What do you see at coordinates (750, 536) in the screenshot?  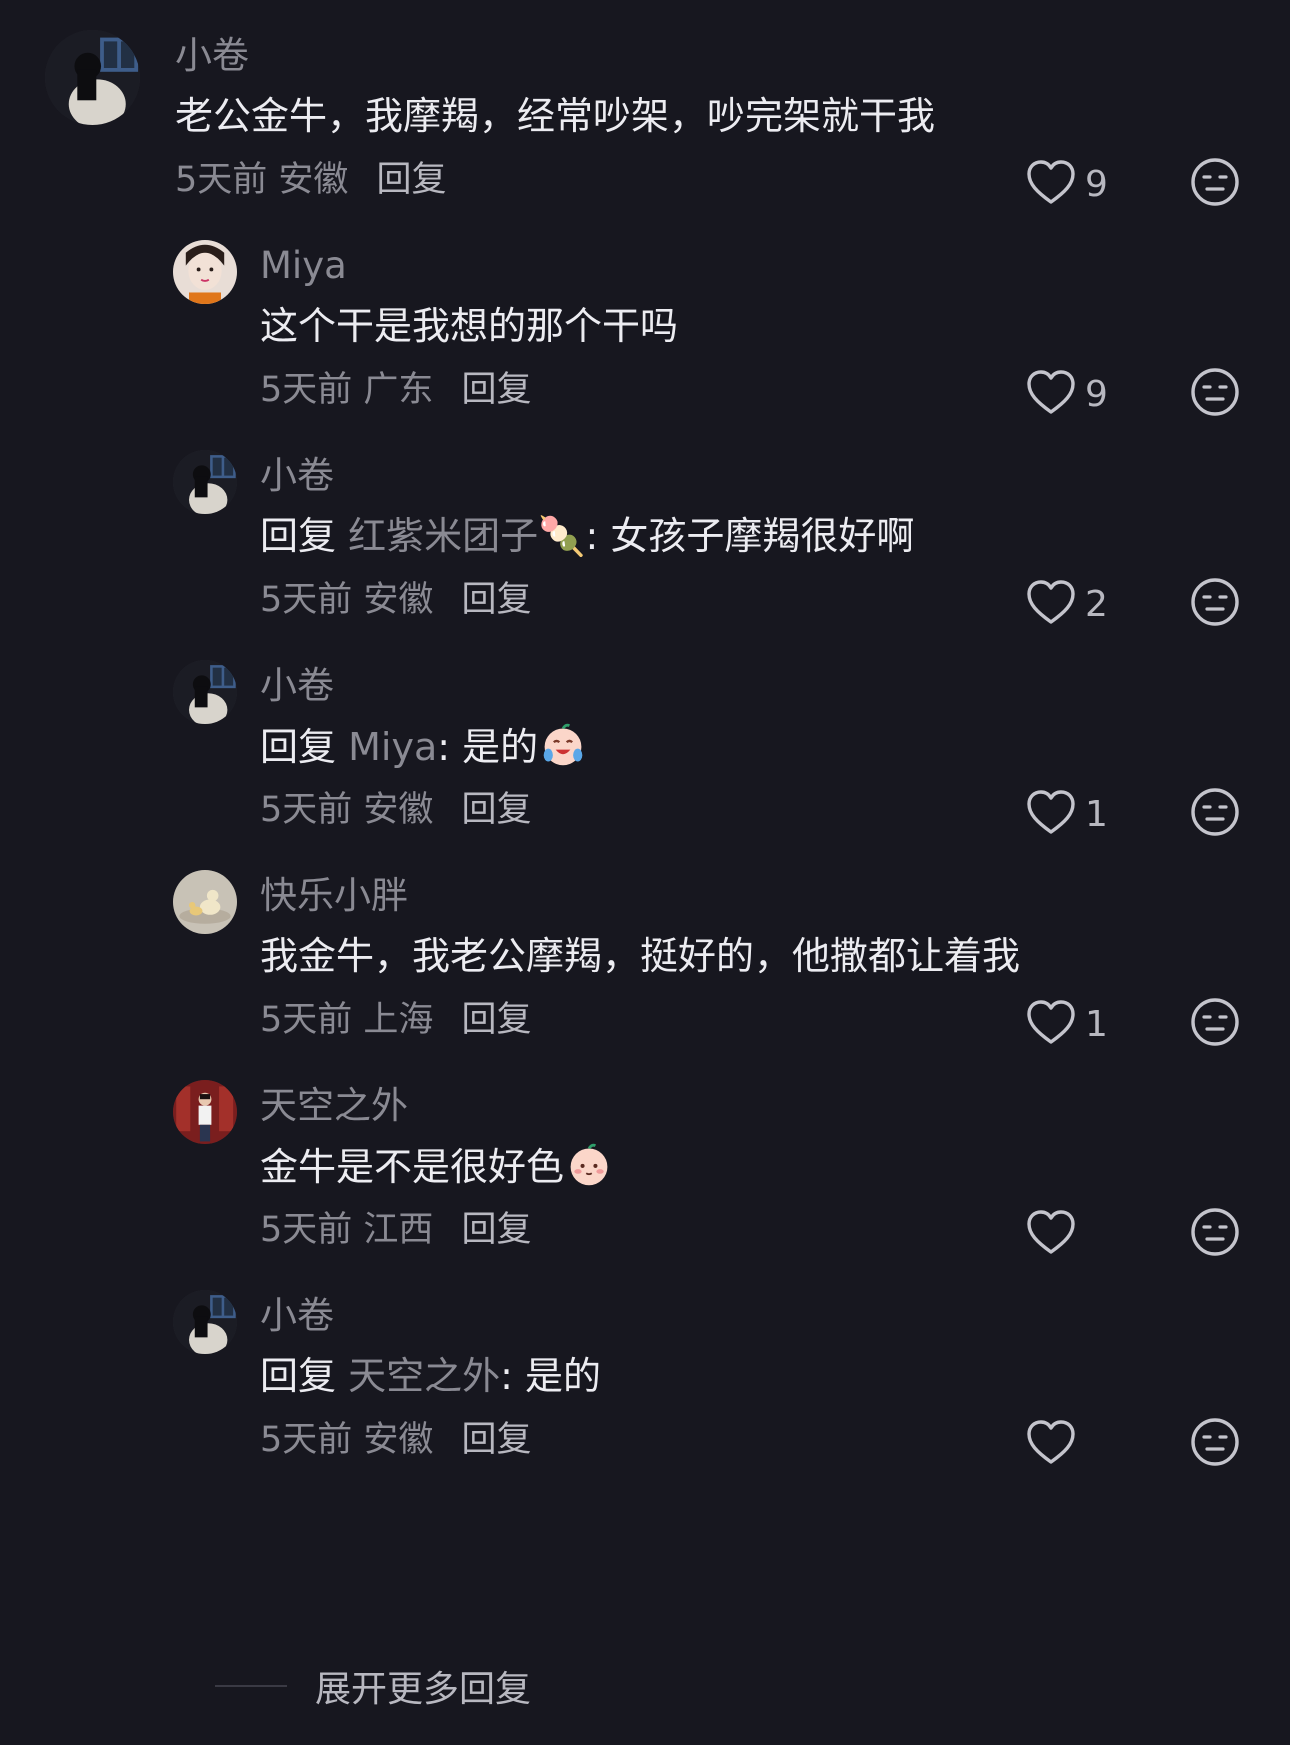 I see `comment-body: : 女孩子摩羯很好啊` at bounding box center [750, 536].